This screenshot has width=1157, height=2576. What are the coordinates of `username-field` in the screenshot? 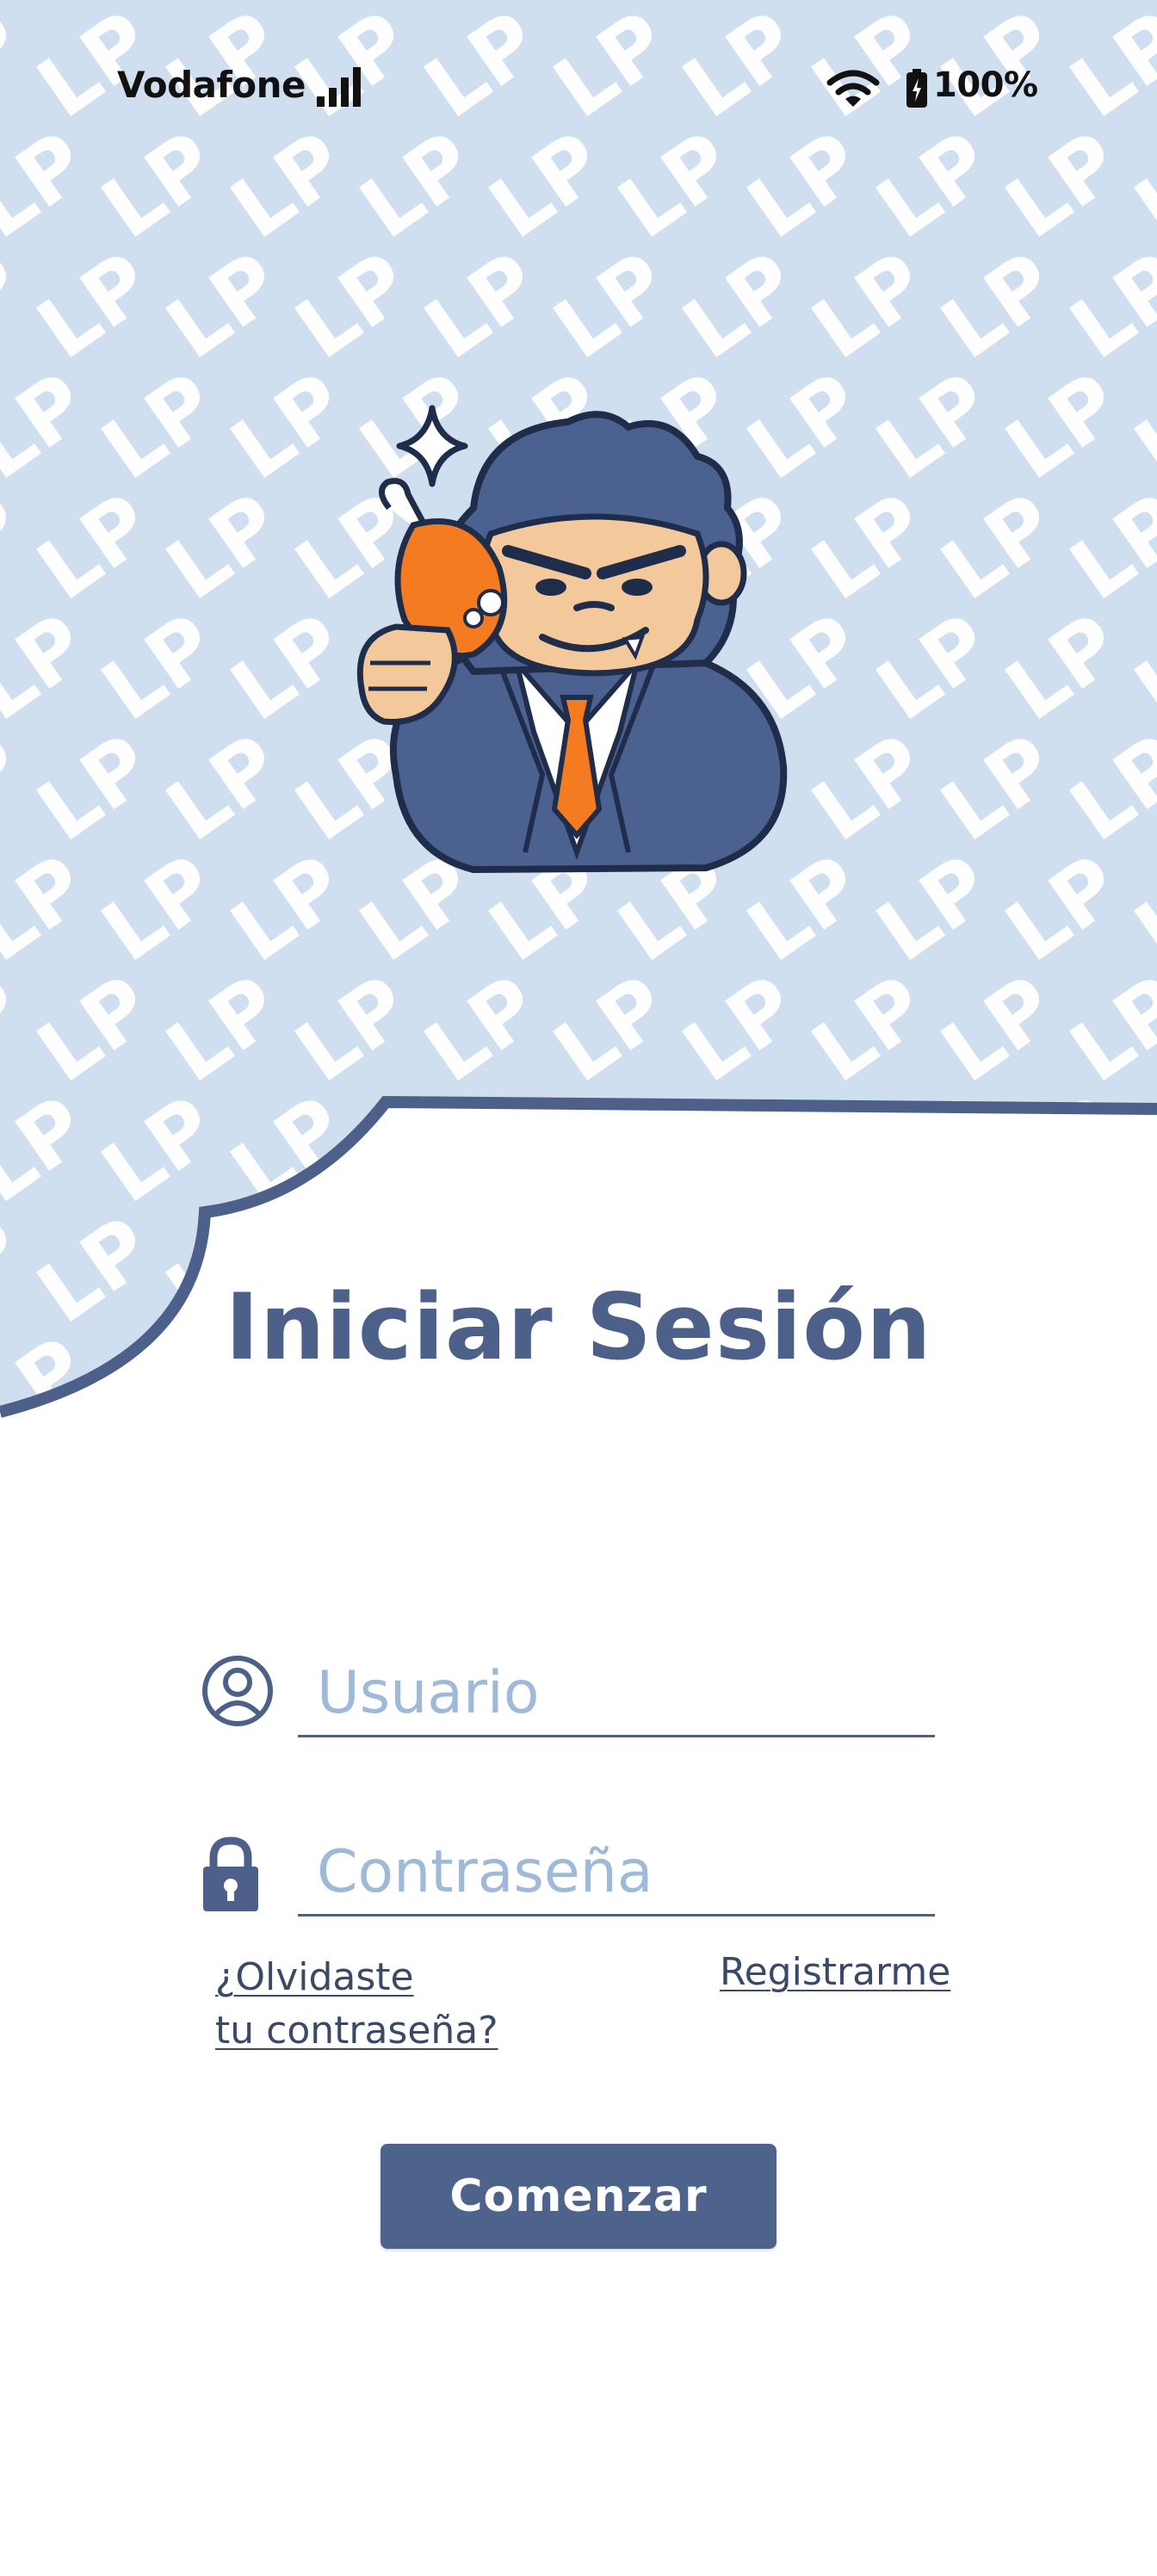 It's located at (570, 1703).